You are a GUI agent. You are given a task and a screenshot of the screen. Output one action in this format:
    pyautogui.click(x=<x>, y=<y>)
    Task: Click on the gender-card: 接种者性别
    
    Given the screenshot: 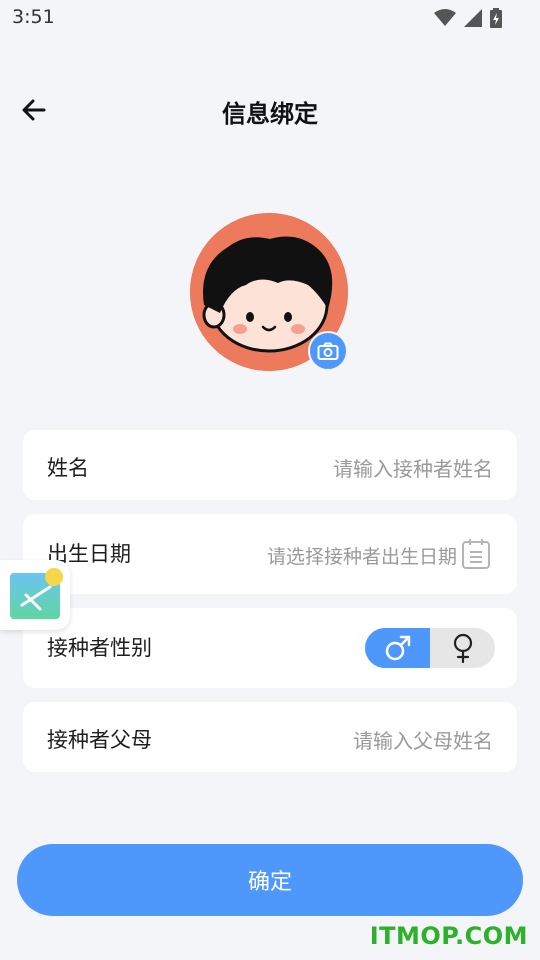 What is the action you would take?
    pyautogui.click(x=270, y=648)
    